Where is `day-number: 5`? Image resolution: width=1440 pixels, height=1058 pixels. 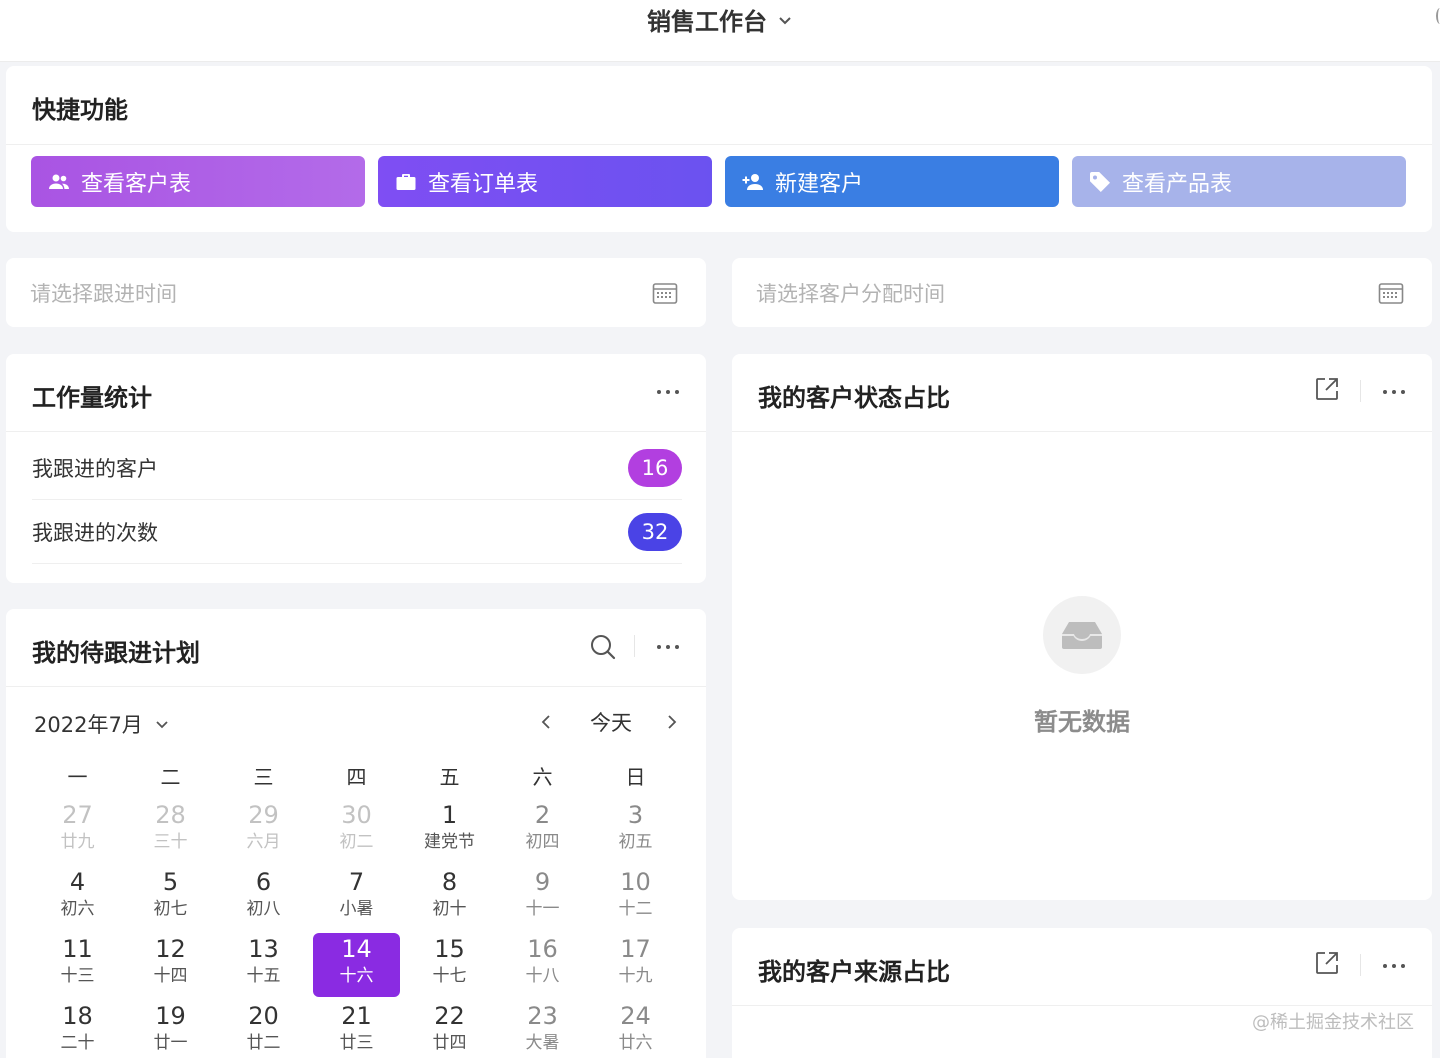
day-number: 5 is located at coordinates (170, 882).